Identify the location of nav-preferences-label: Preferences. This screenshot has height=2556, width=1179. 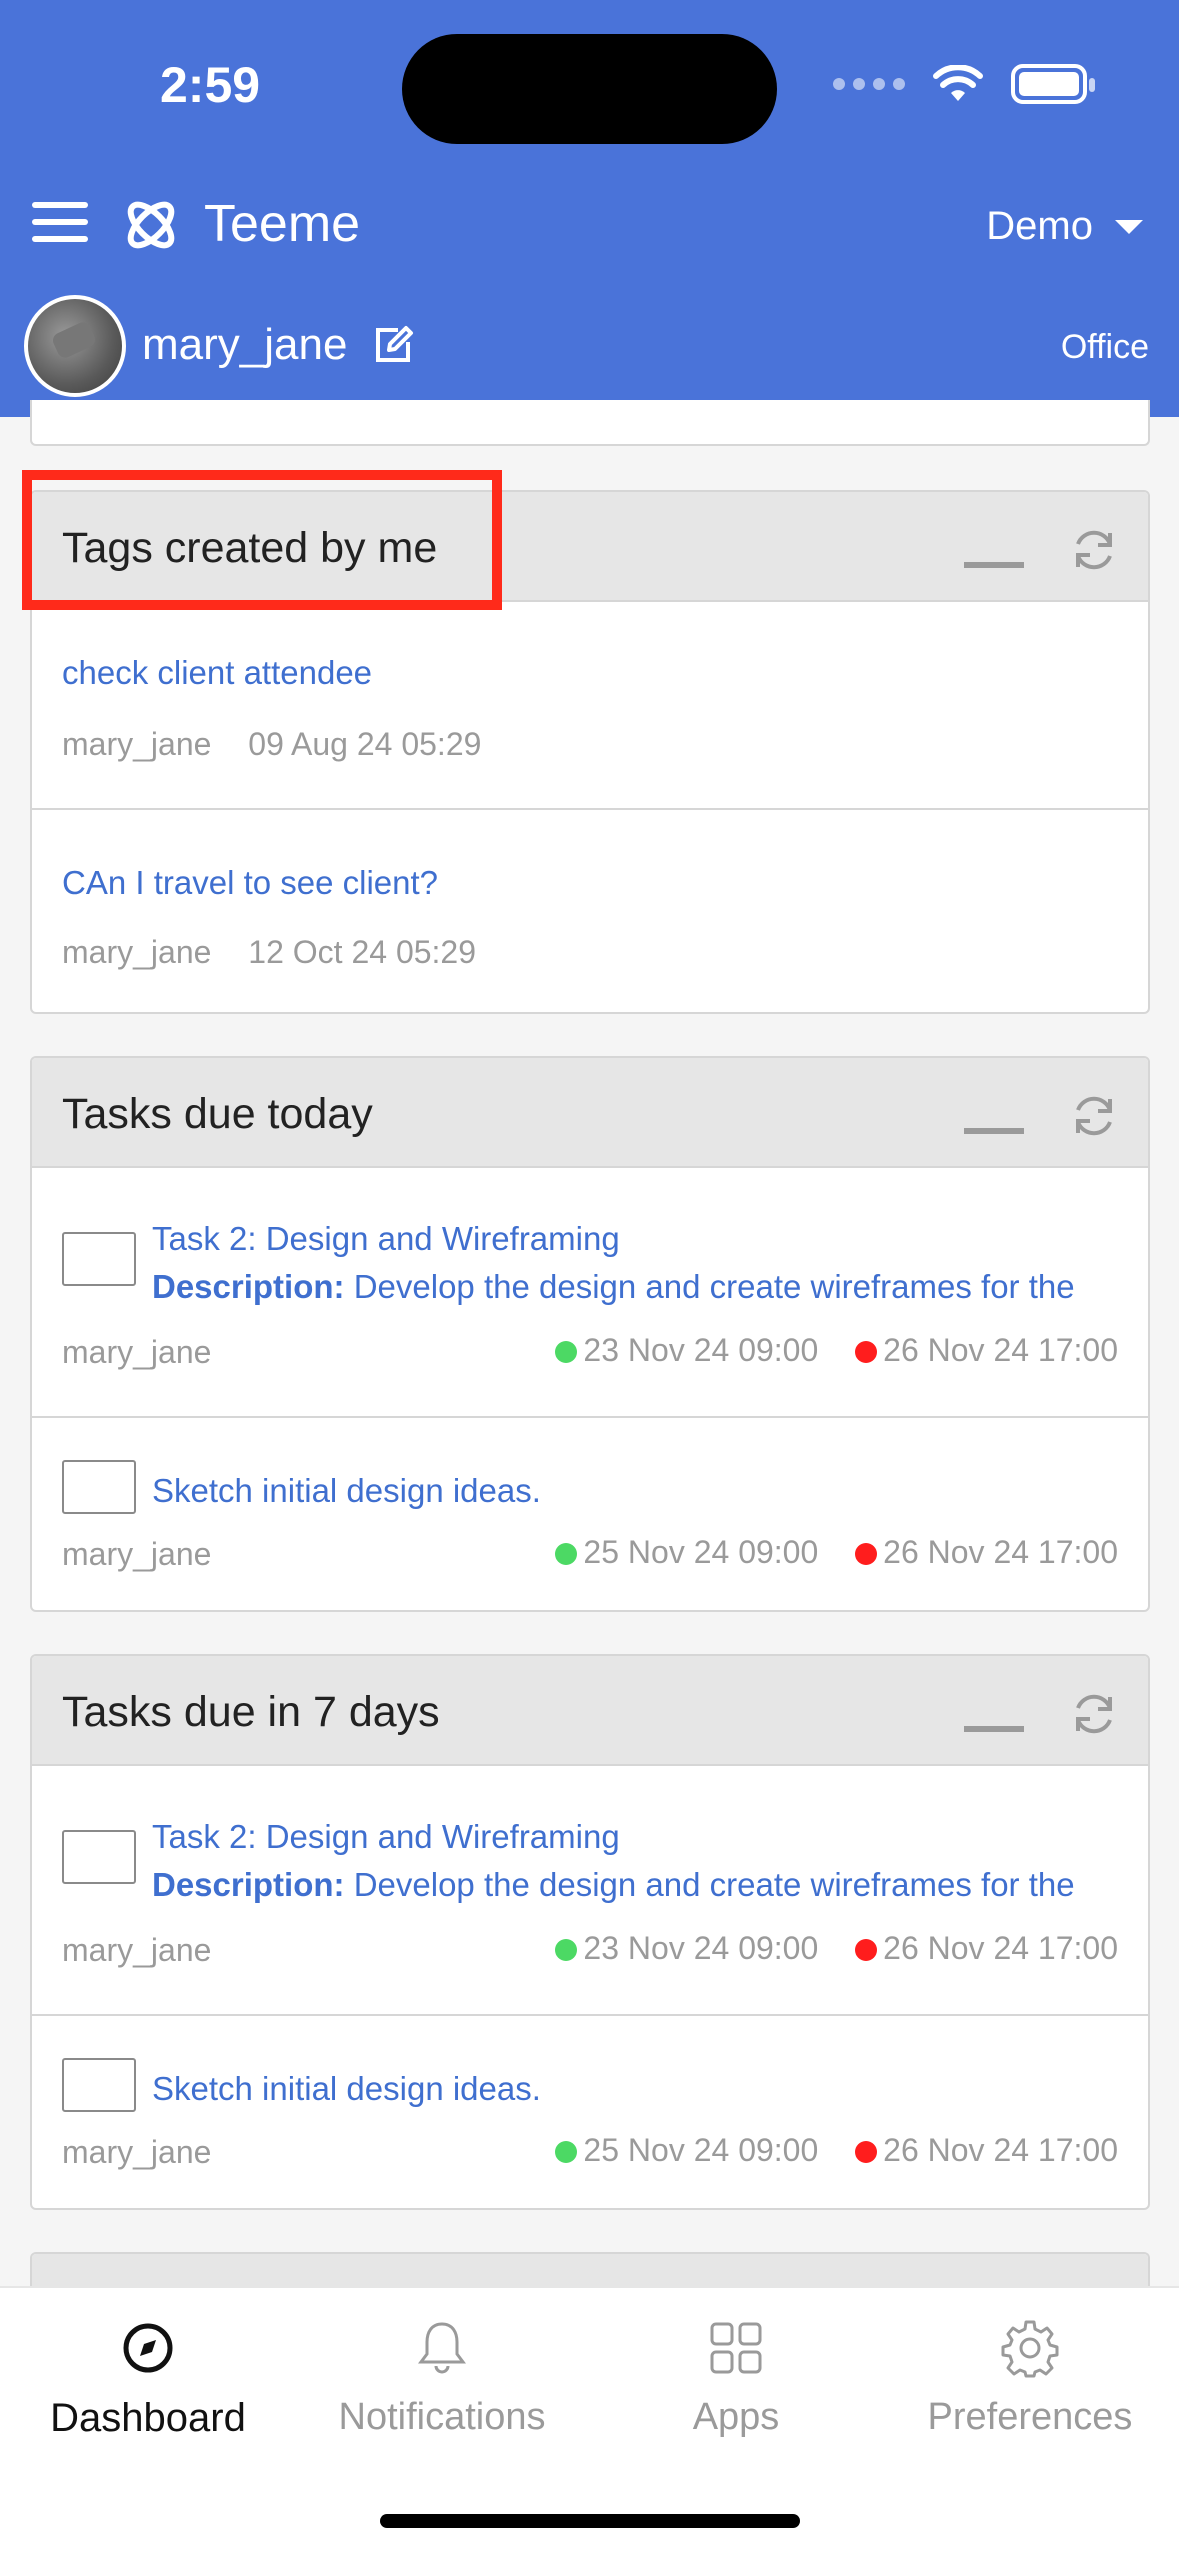
(1030, 2417).